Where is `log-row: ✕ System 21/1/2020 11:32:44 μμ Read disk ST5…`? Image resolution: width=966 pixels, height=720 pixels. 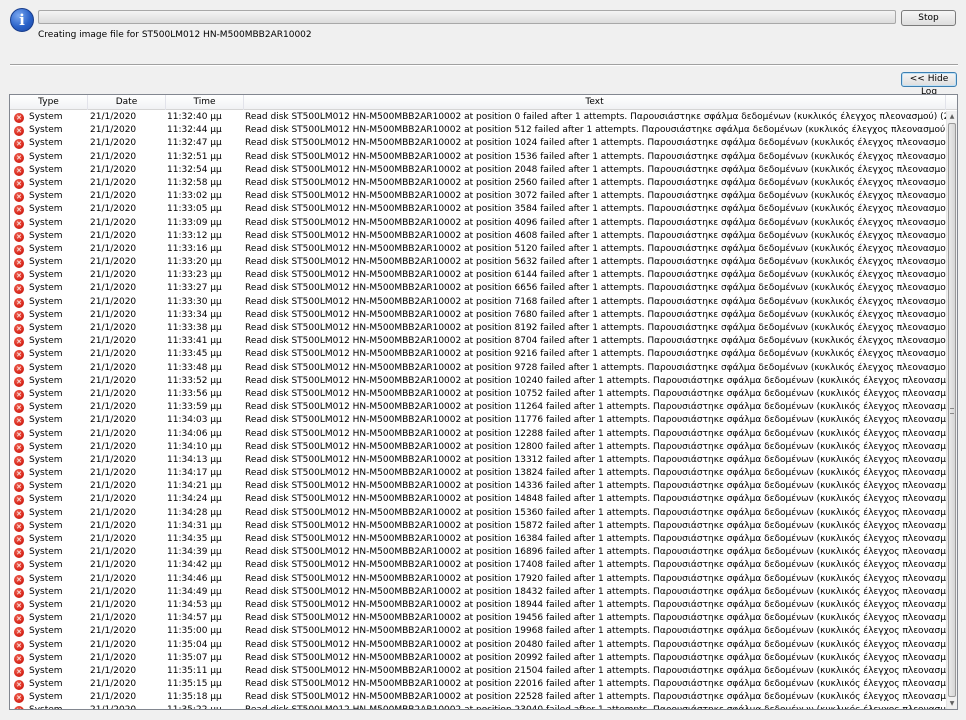
log-row: ✕ System 21/1/2020 11:32:44 μμ Read disk ST5… is located at coordinates (478, 130).